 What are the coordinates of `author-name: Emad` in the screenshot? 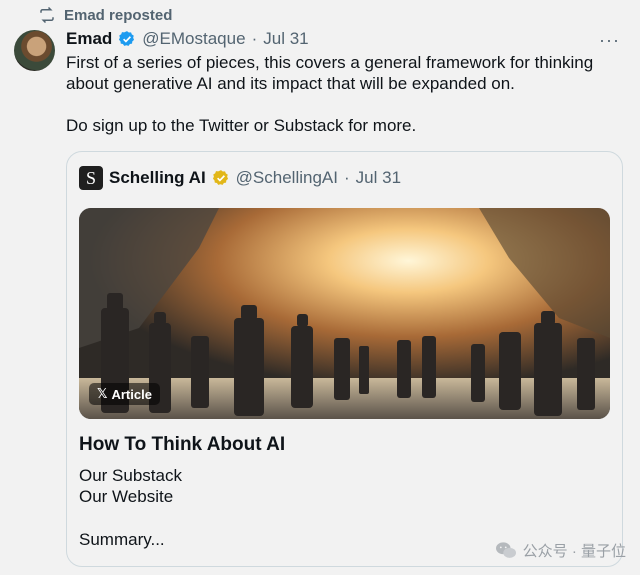 It's located at (89, 39).